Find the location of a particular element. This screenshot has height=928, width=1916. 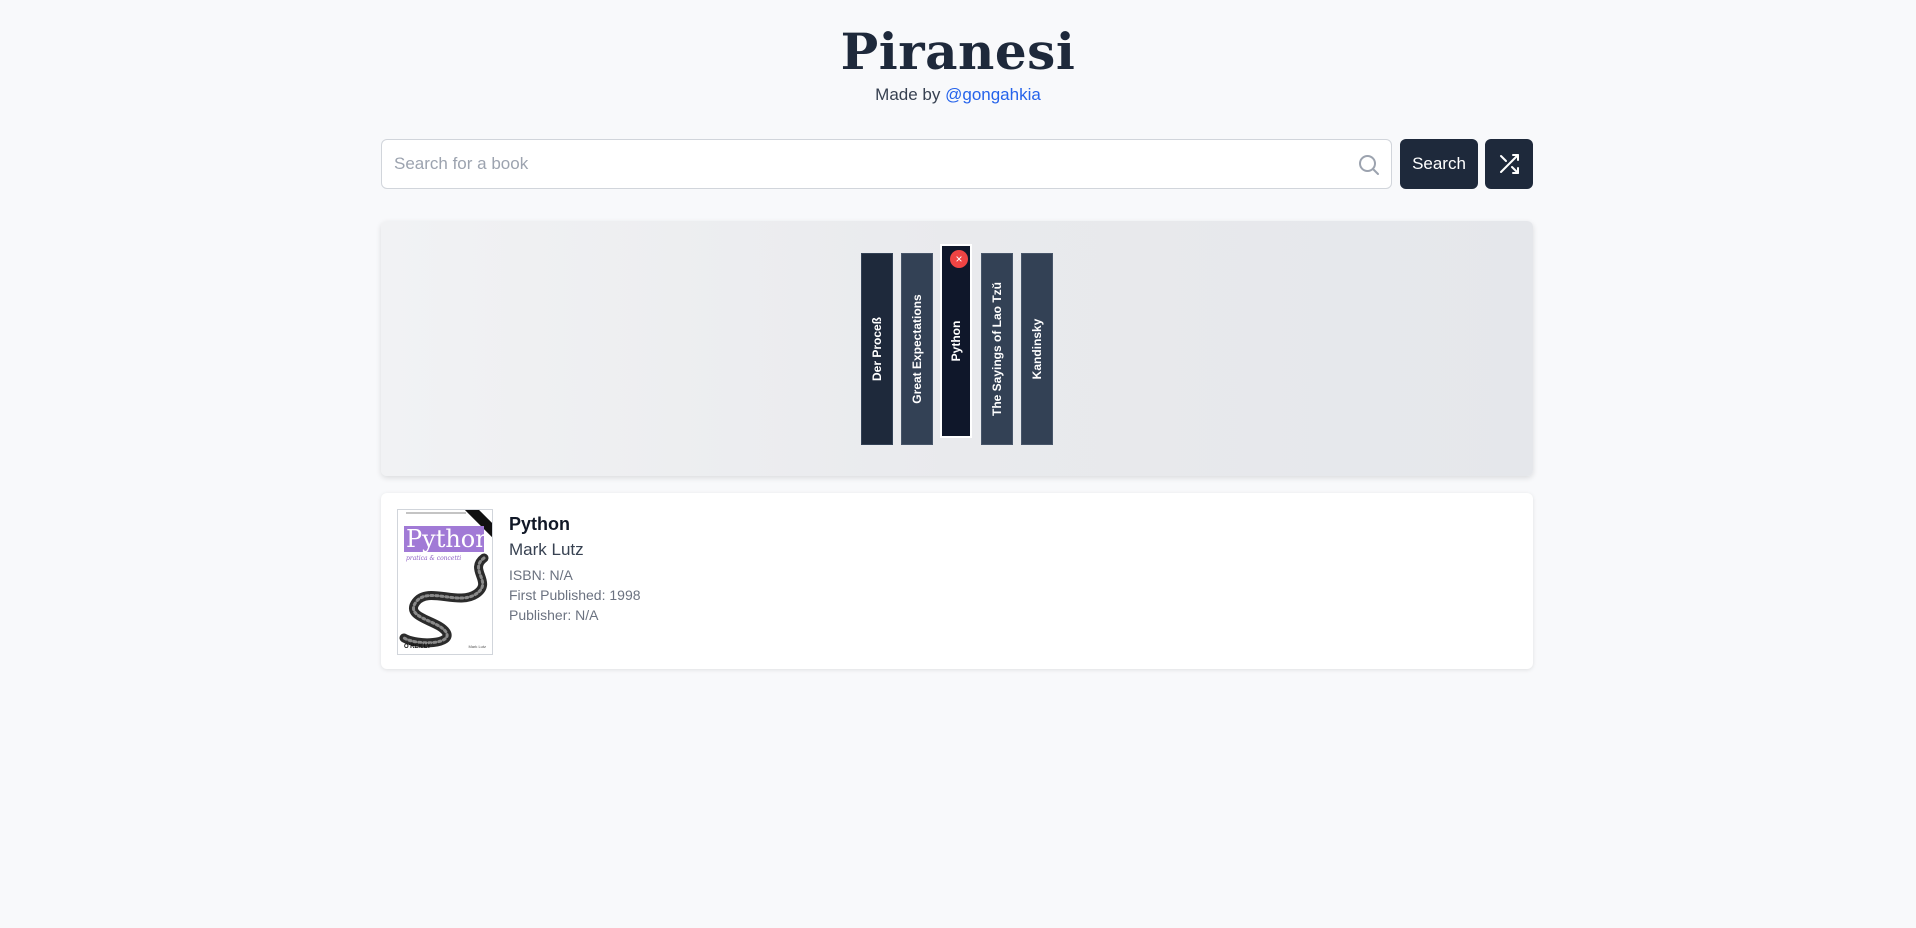

book-spine-kandinsky: Kandinsky is located at coordinates (1037, 349).